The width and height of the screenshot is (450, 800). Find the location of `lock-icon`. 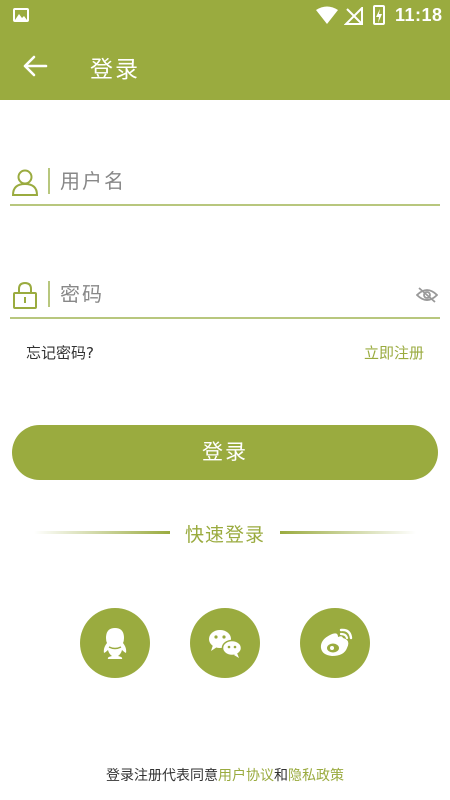

lock-icon is located at coordinates (25, 297).